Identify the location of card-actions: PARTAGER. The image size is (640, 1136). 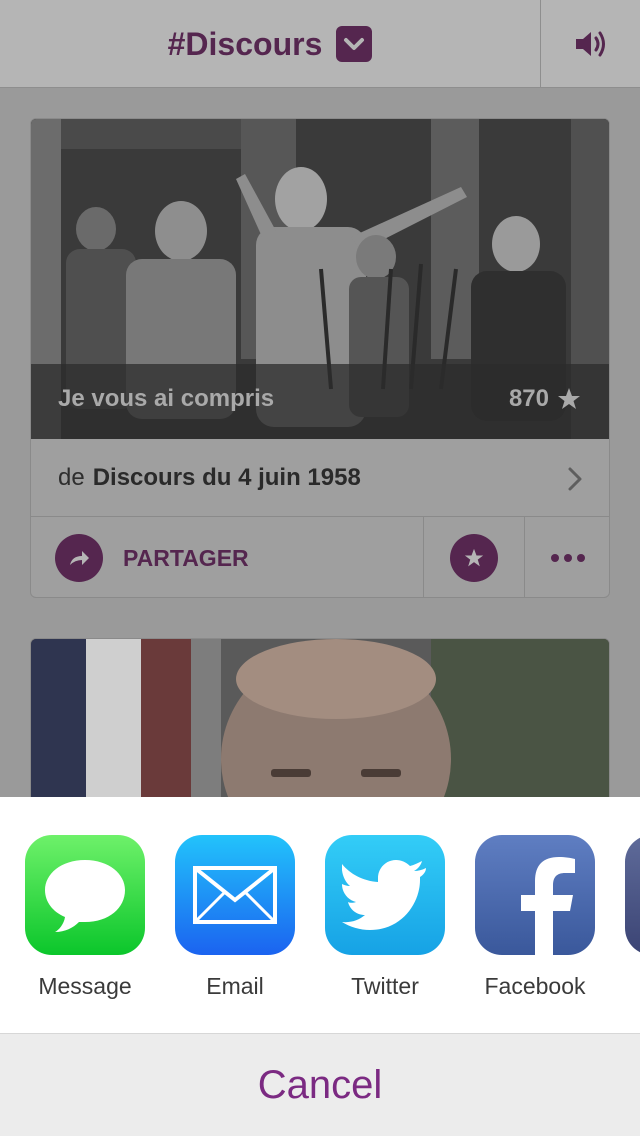
(320, 557).